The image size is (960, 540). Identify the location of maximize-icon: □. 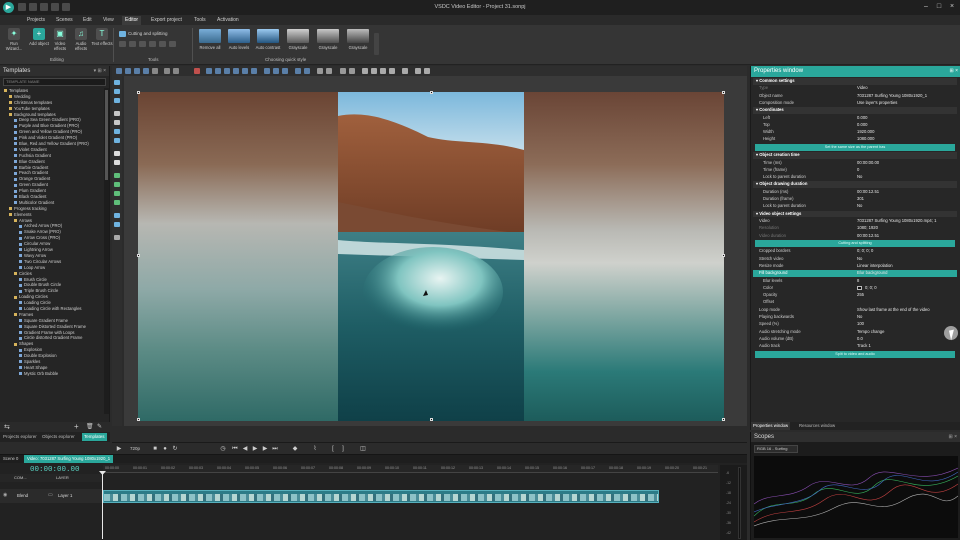
(939, 7).